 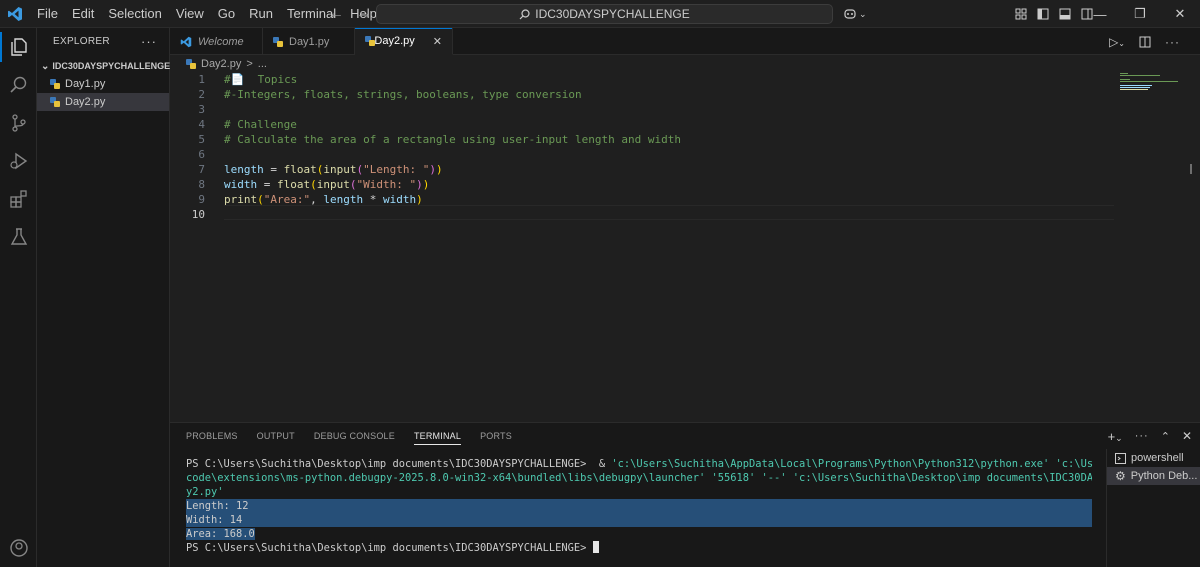 I want to click on restore-icon: ❐, so click(x=1140, y=14).